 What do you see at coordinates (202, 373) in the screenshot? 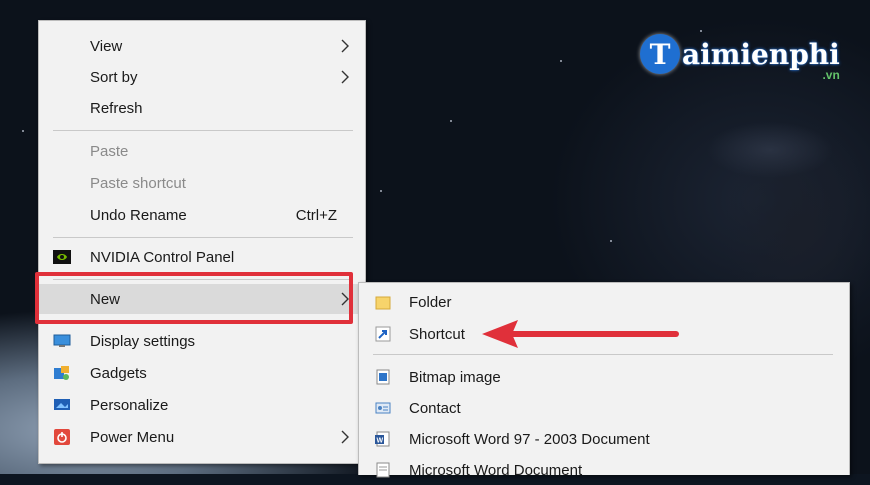
I see `menu-item-gadgets: Gadgets` at bounding box center [202, 373].